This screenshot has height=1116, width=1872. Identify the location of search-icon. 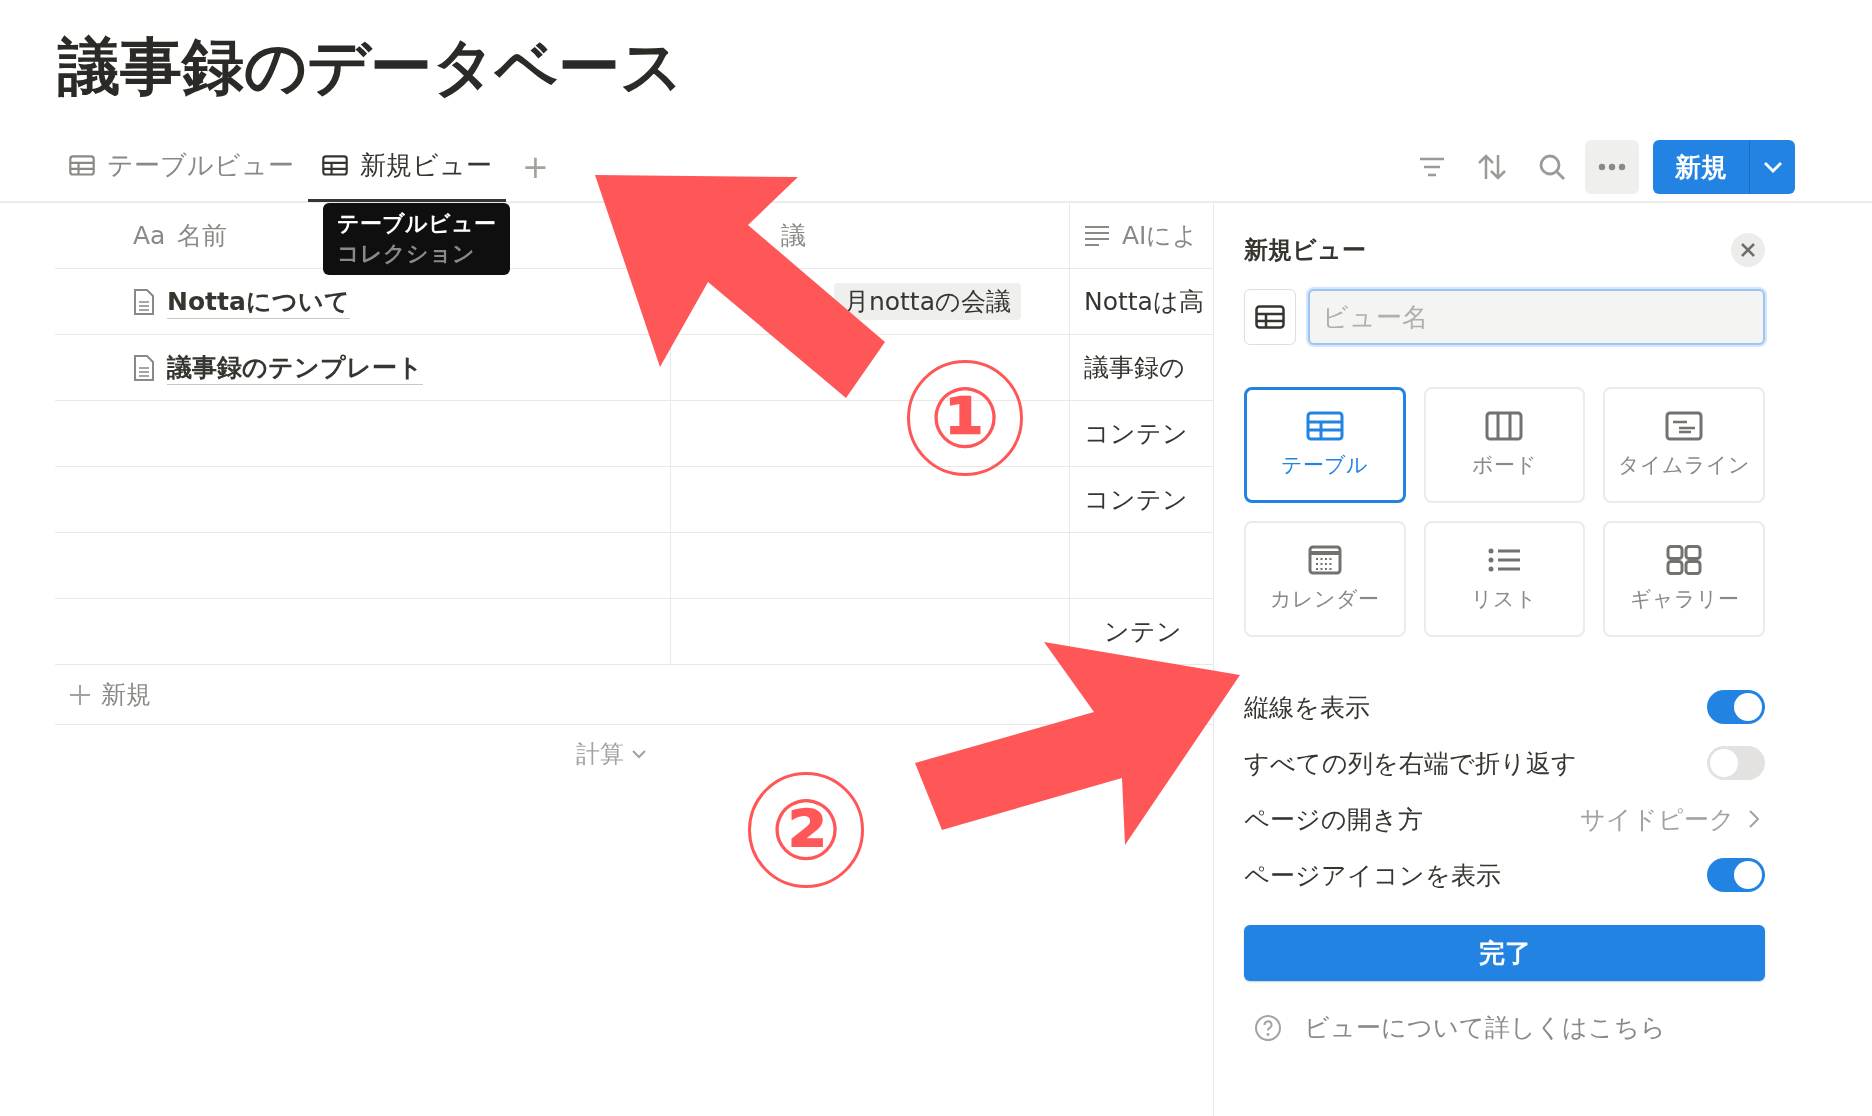
(1552, 167).